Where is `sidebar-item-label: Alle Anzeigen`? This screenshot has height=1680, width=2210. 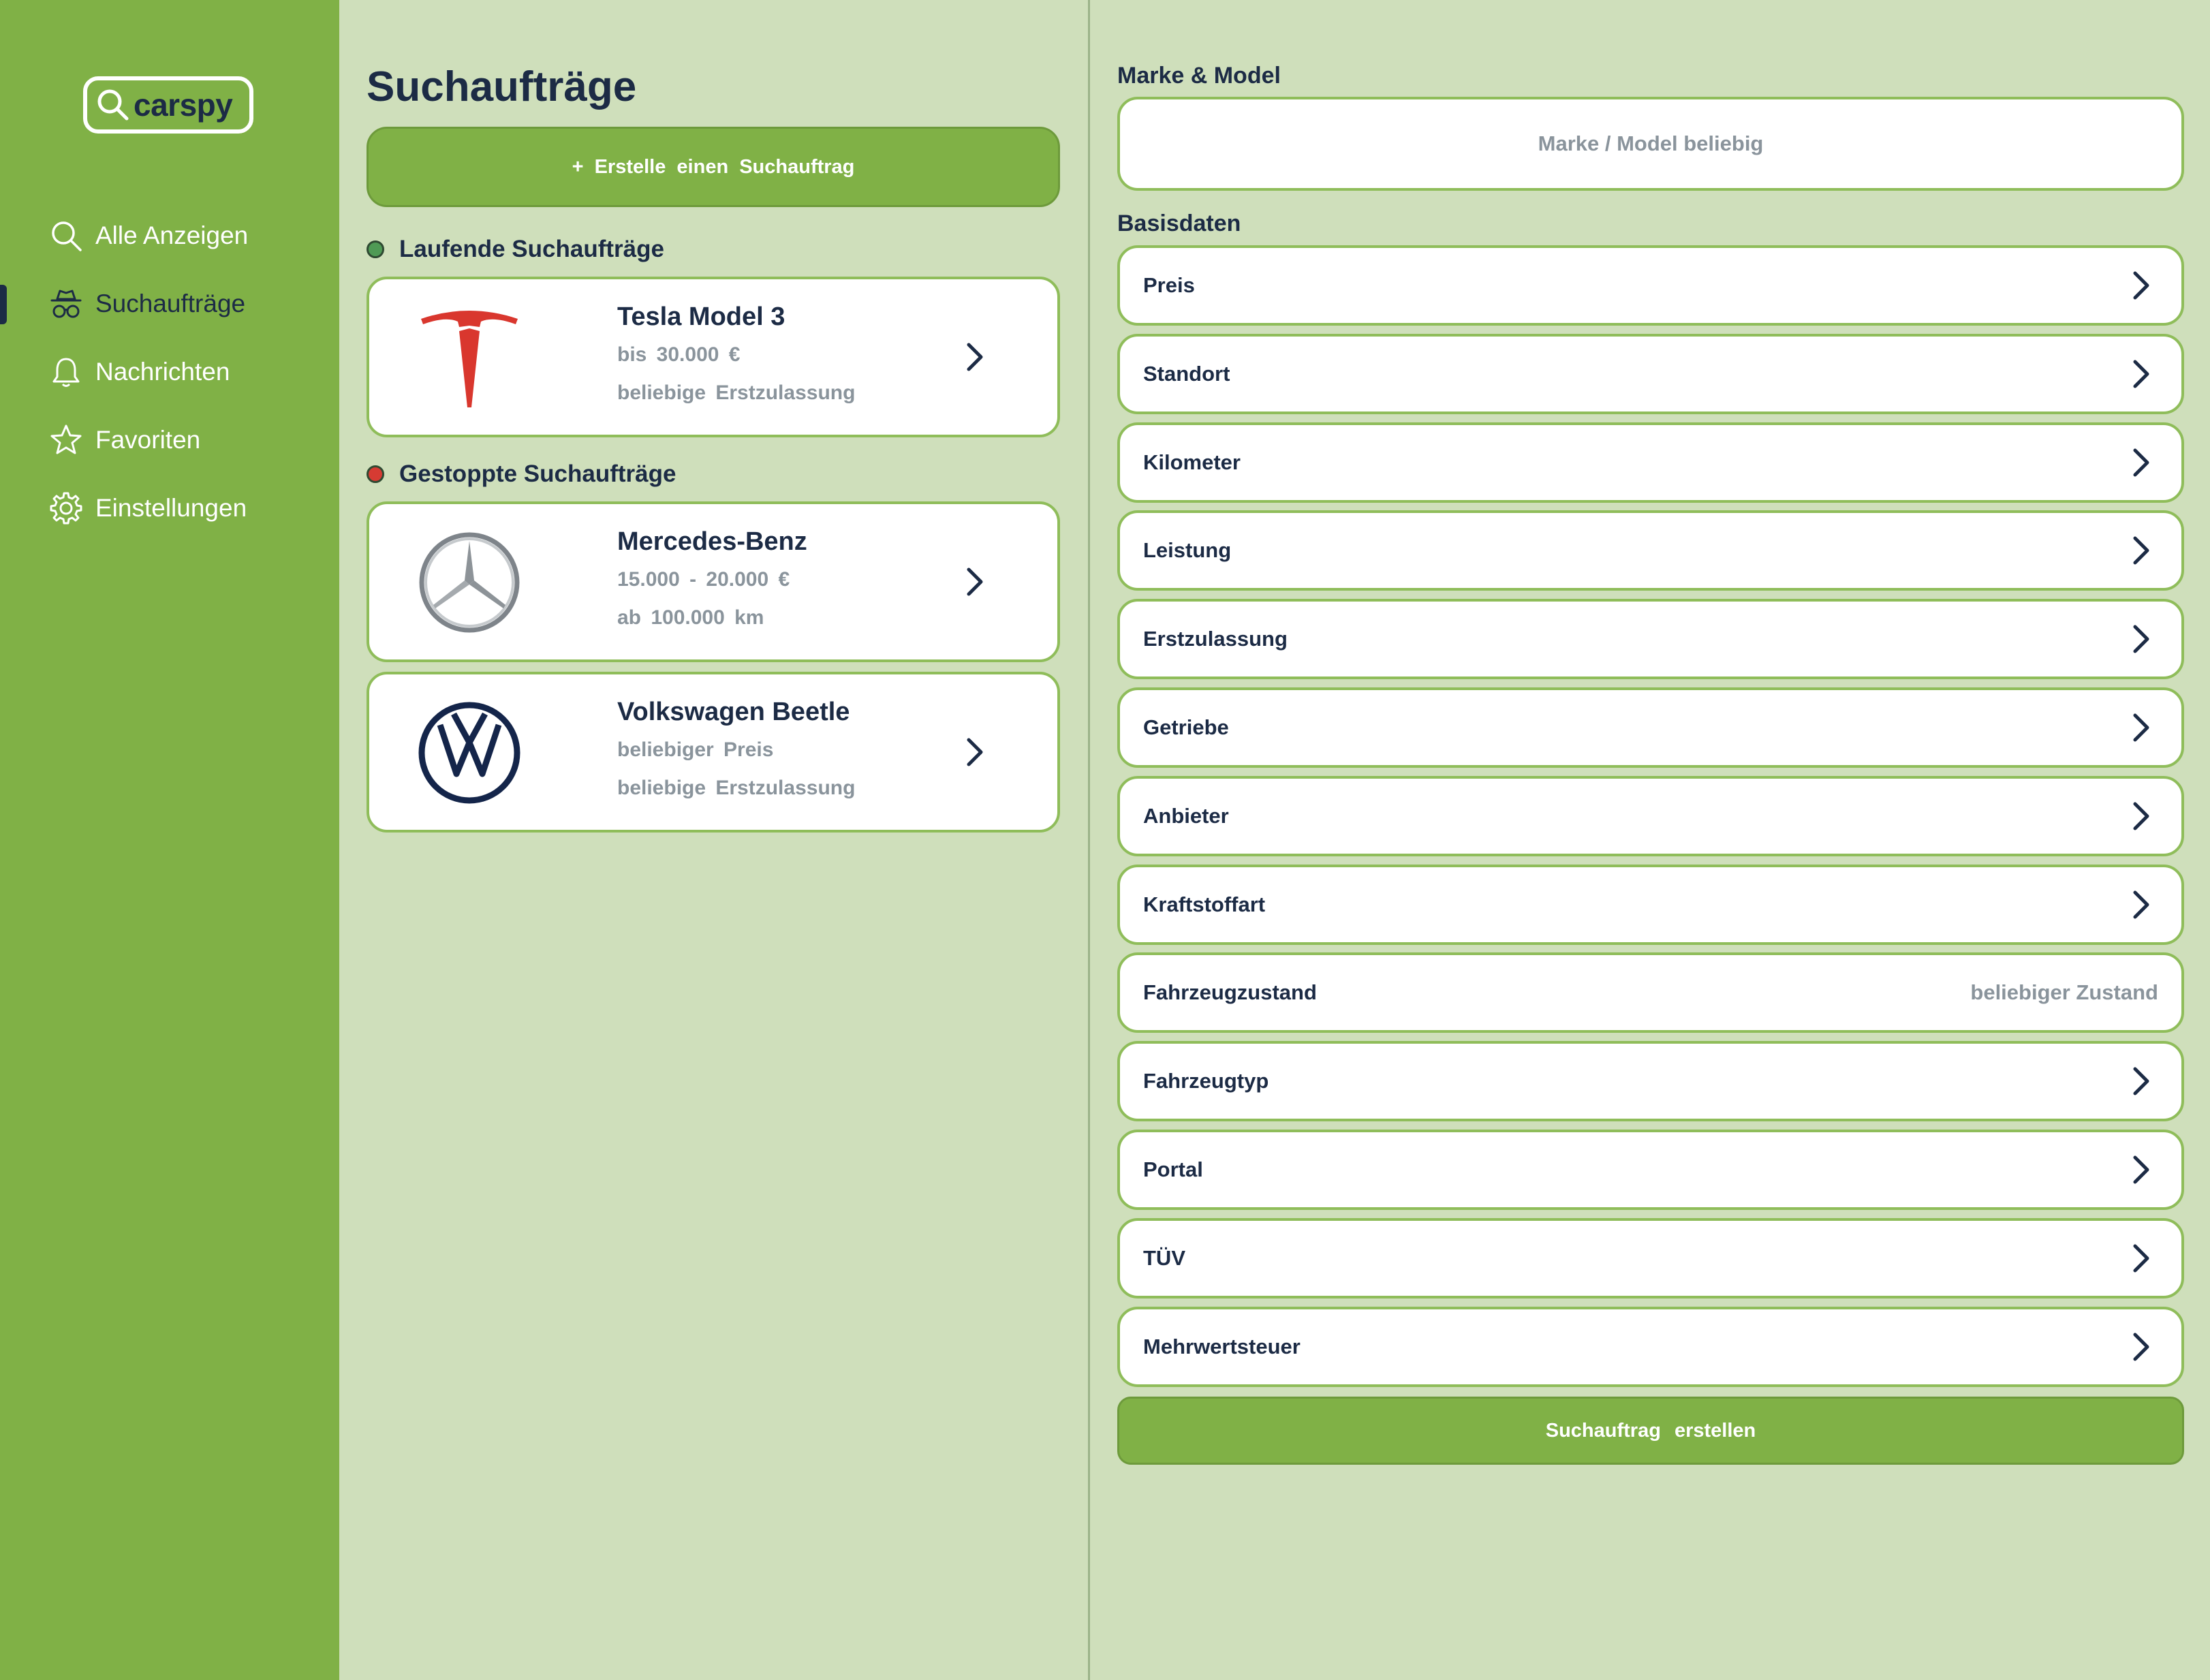 sidebar-item-label: Alle Anzeigen is located at coordinates (172, 235).